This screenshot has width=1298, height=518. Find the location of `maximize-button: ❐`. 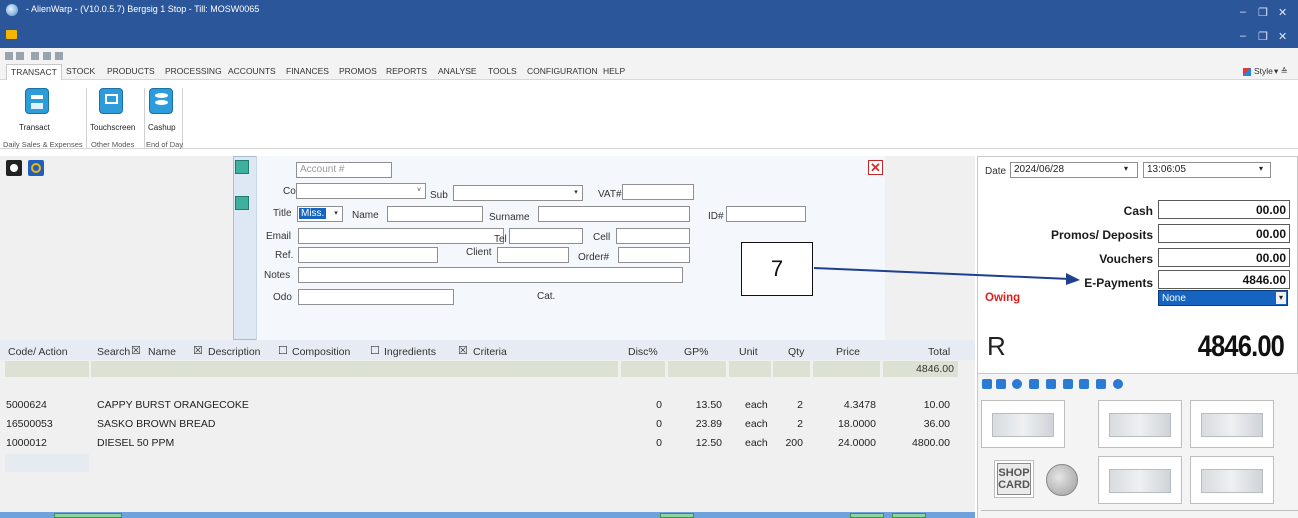

maximize-button: ❐ is located at coordinates (1263, 12).